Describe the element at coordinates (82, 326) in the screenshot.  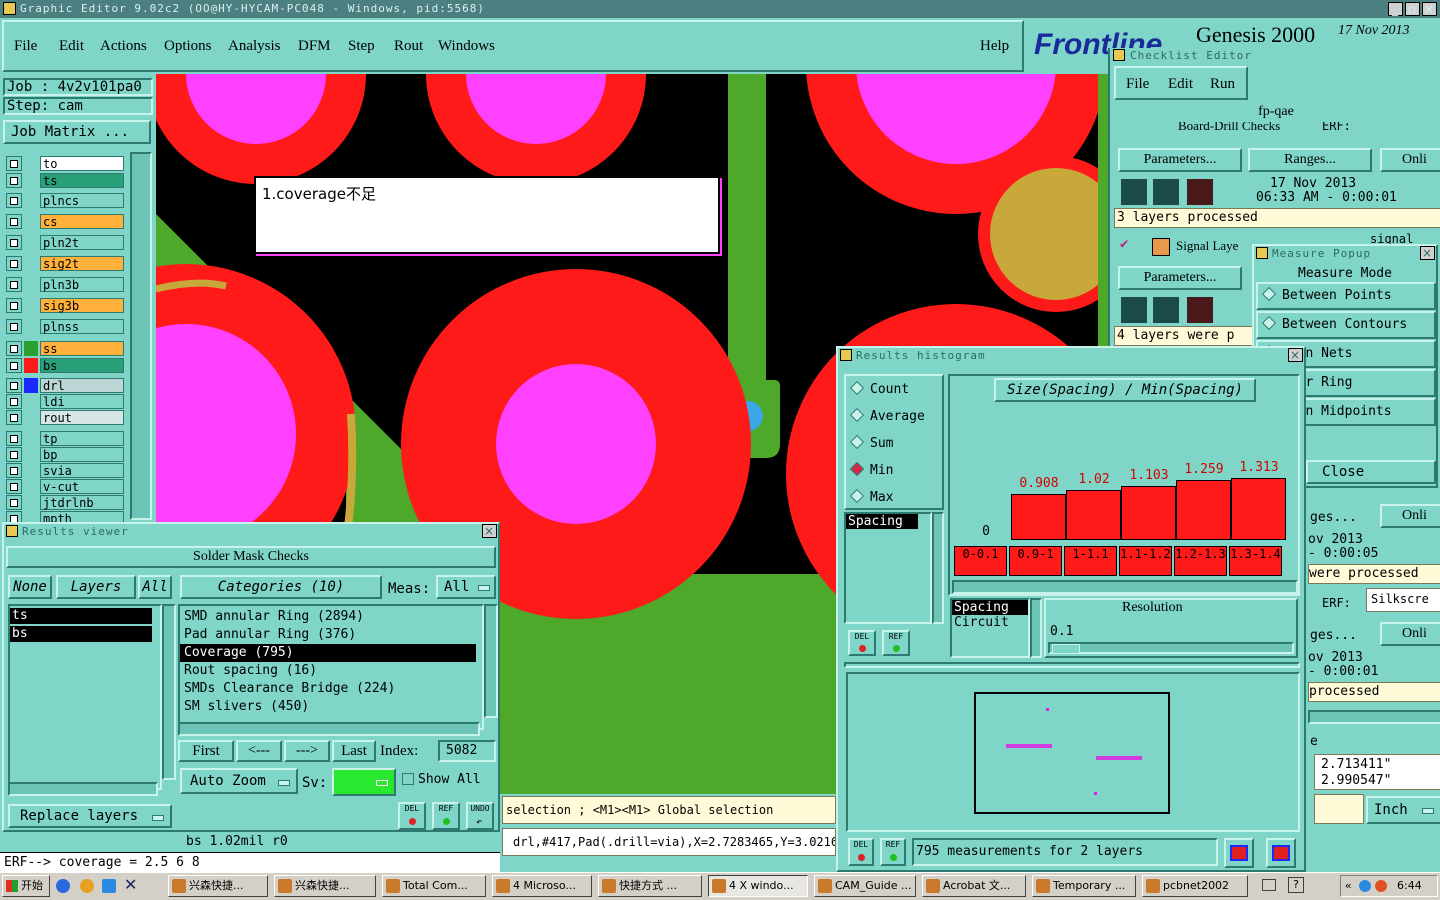
I see `layer-name: plnss` at that location.